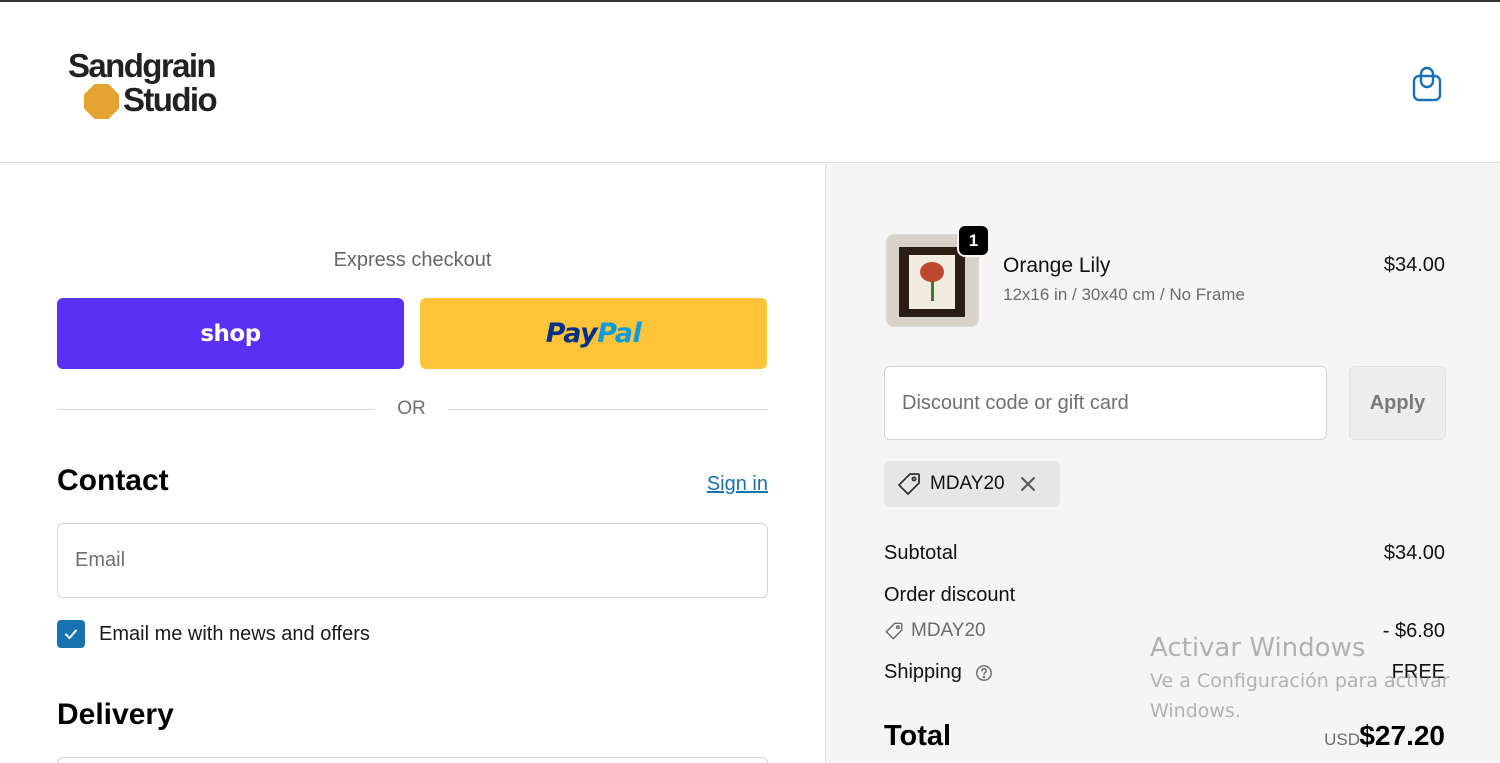 This screenshot has height=763, width=1500. I want to click on newsletter-checkbox, so click(71, 634).